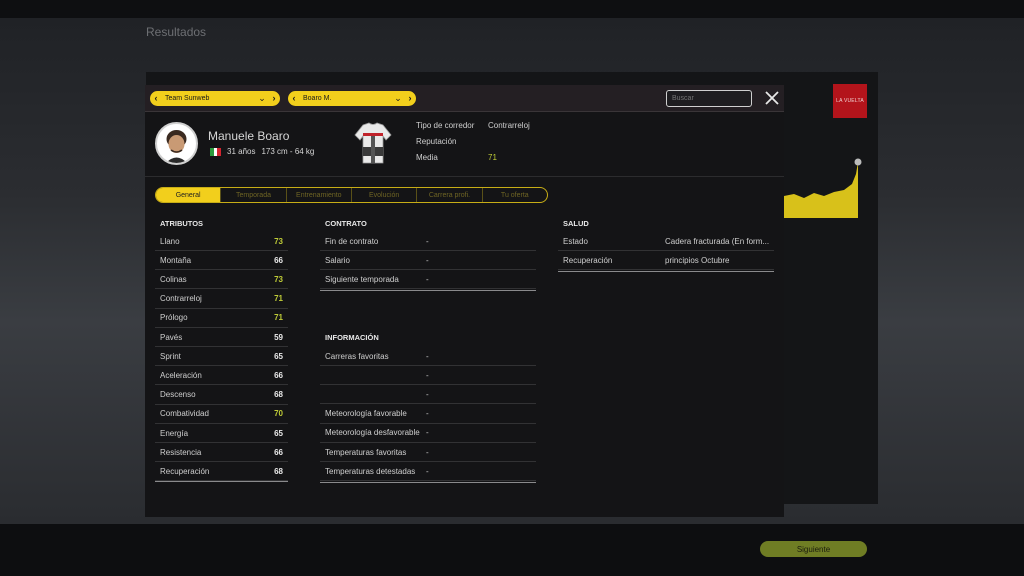 Image resolution: width=1024 pixels, height=576 pixels. I want to click on rider-meta: 31 años 173 cm - 64 kg, so click(262, 151).